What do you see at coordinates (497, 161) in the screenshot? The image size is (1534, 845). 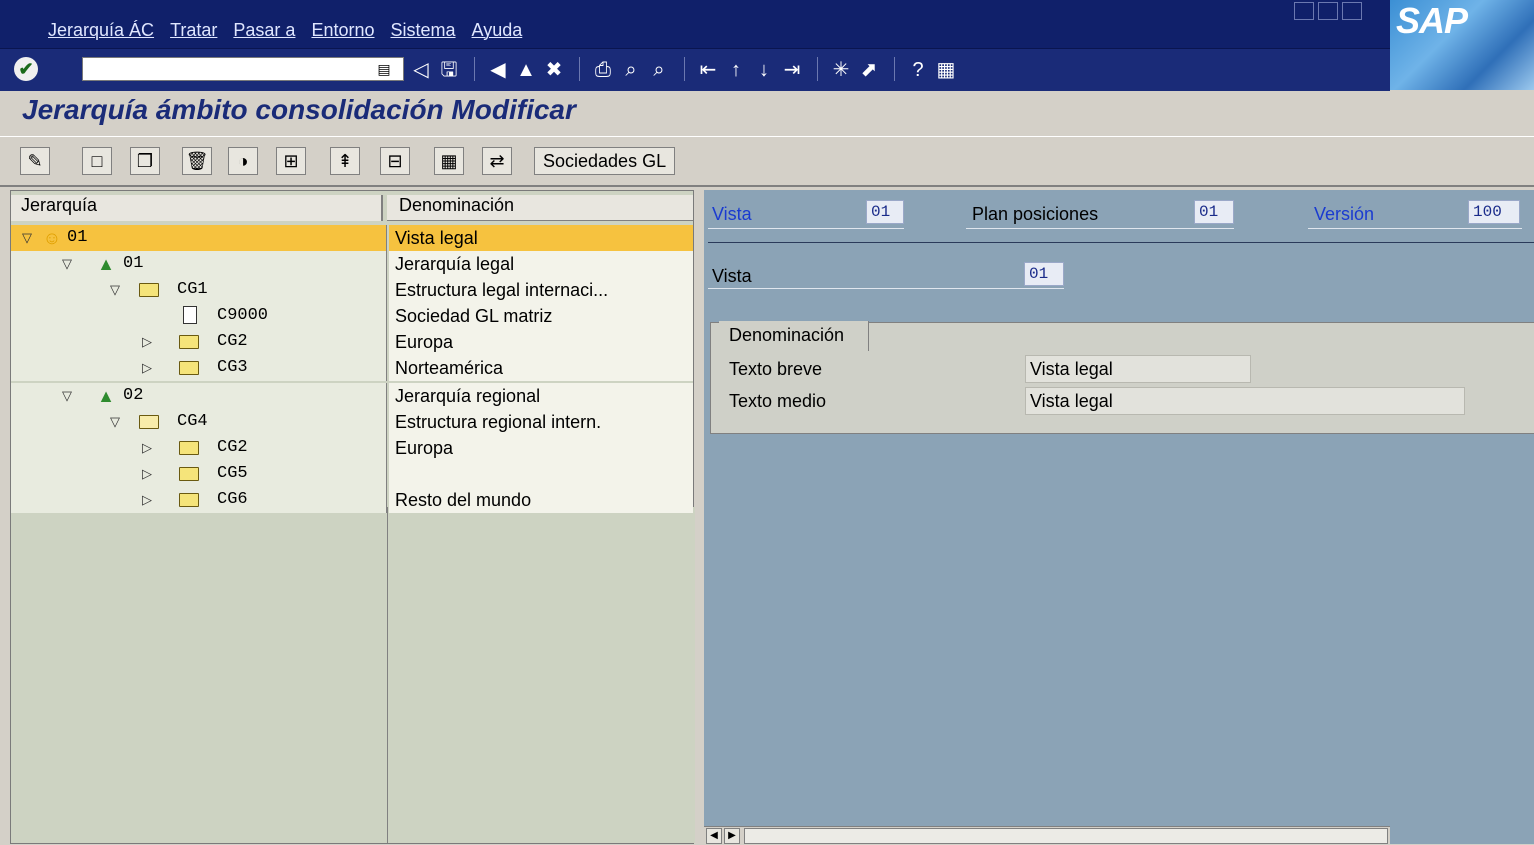 I see `structure-icon: ⇄` at bounding box center [497, 161].